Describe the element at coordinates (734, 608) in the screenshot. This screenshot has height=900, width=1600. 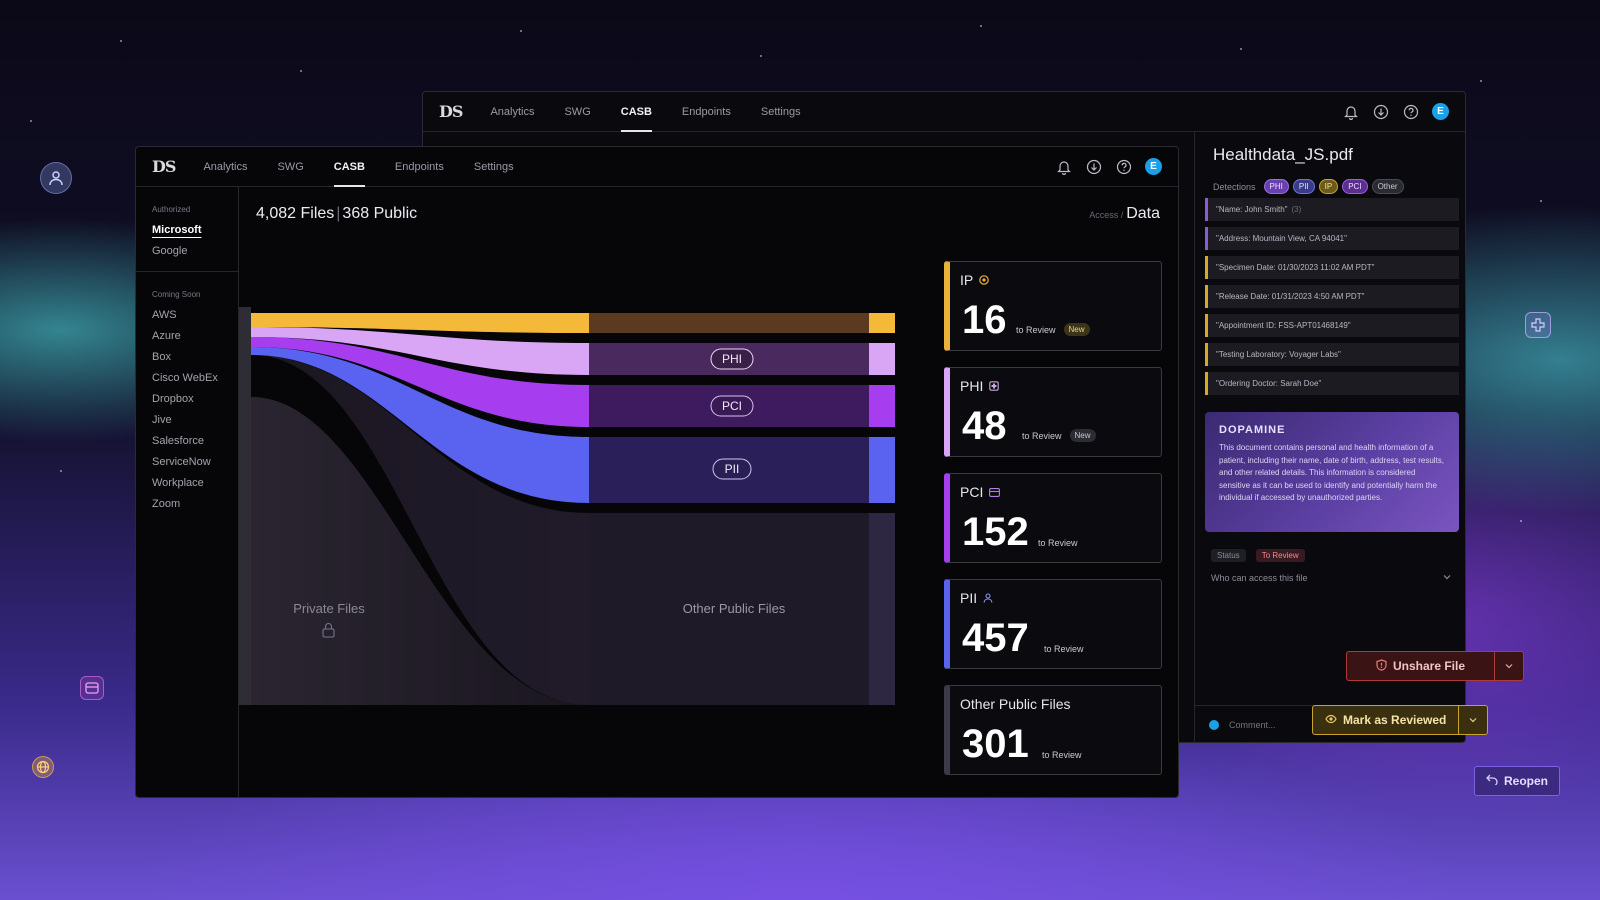
I see `other-public-label: Other Public Files` at that location.